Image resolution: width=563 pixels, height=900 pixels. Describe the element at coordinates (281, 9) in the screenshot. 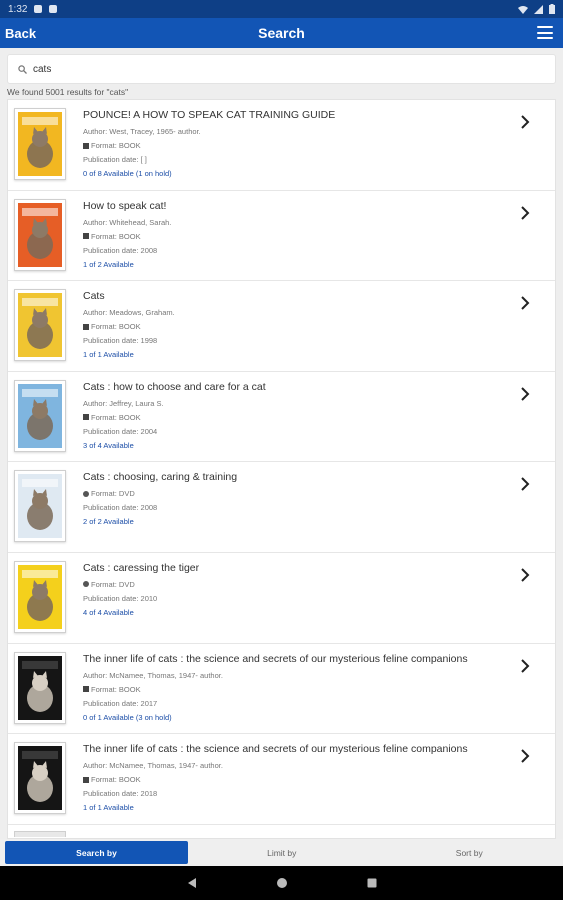

I see `status-bar: 1:32` at that location.